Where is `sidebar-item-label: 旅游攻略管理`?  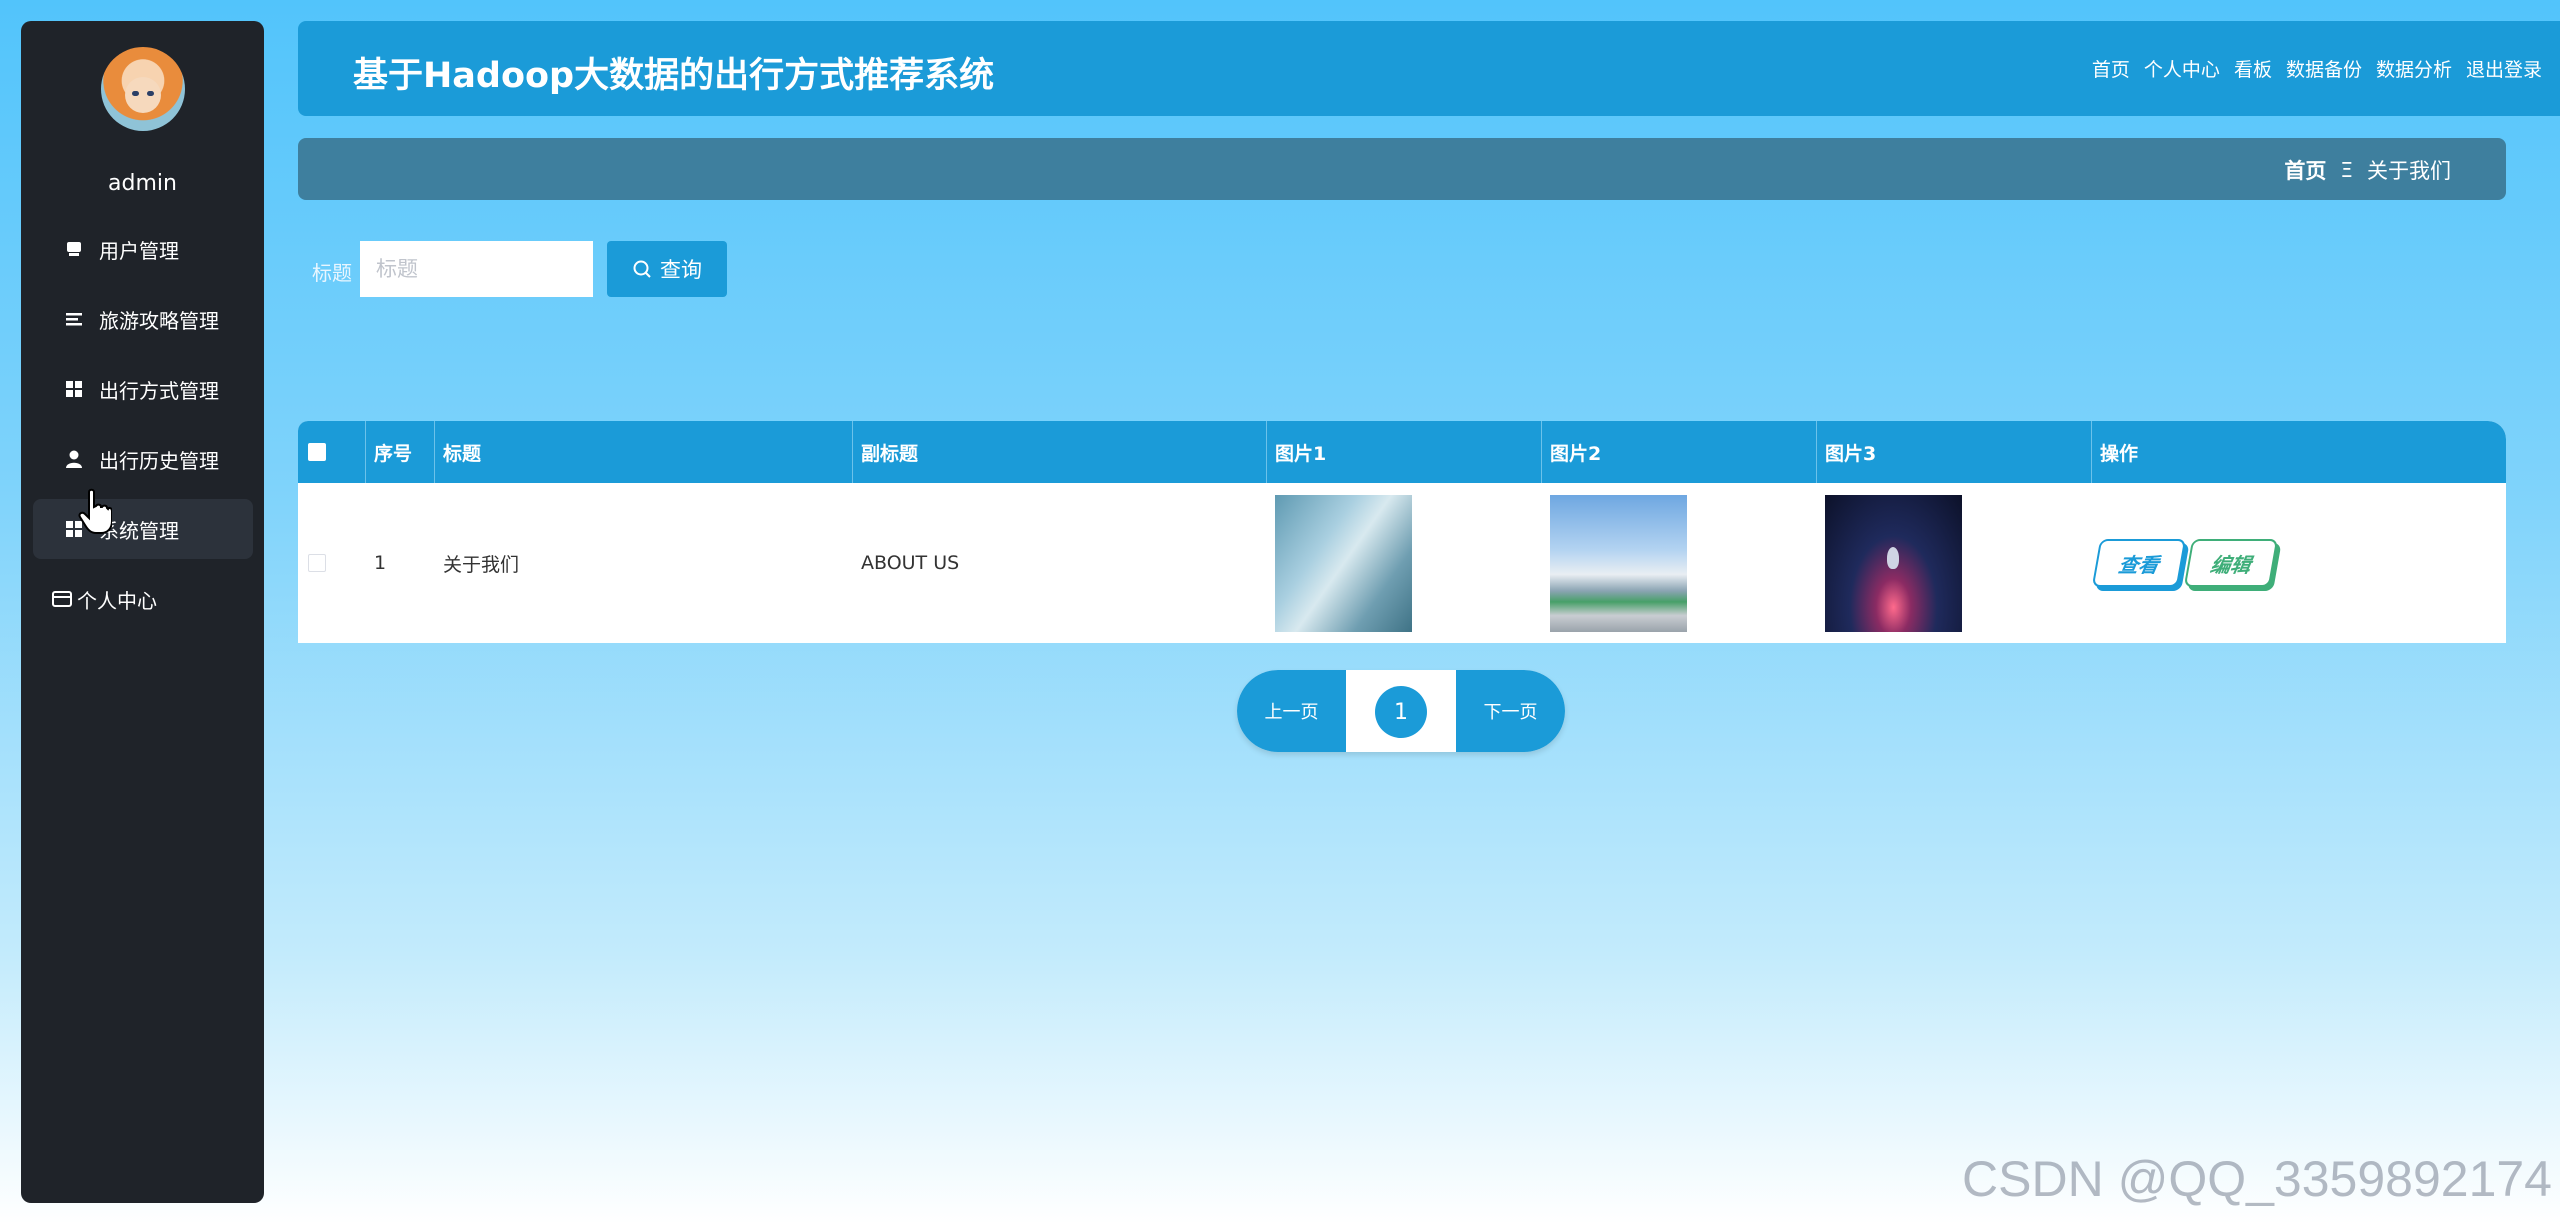
sidebar-item-label: 旅游攻略管理 is located at coordinates (159, 320).